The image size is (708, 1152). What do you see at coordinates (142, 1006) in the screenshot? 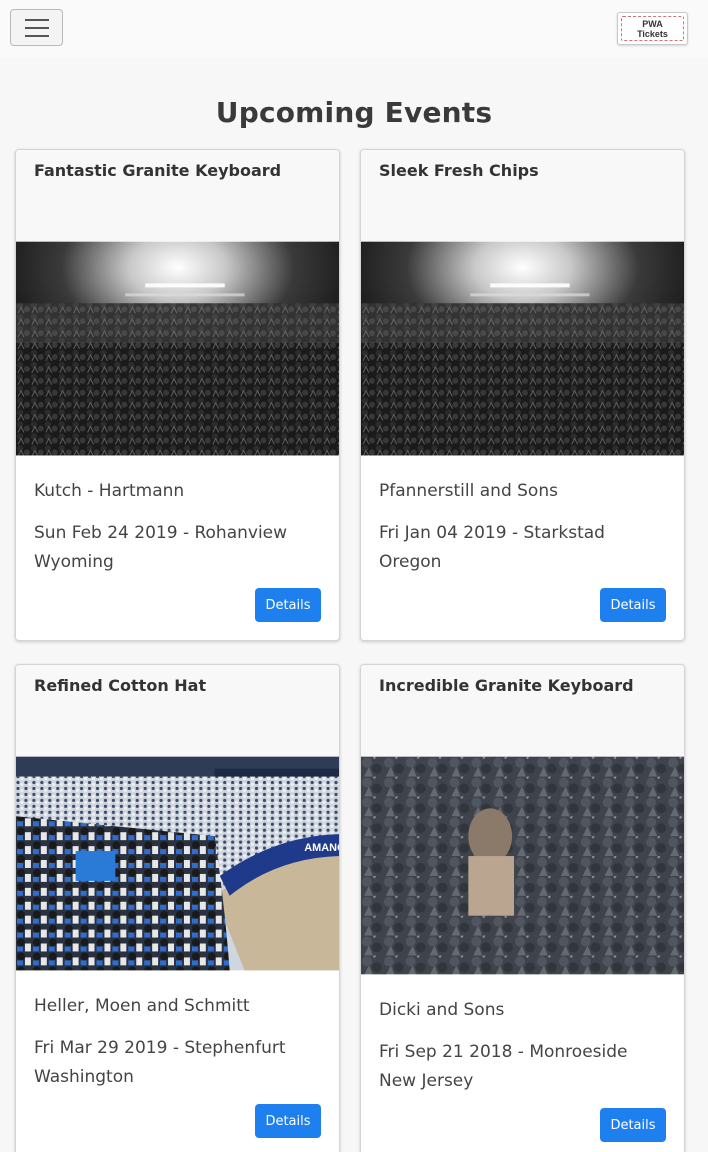
I see `event-venue: Heller, Moen and Schmitt` at bounding box center [142, 1006].